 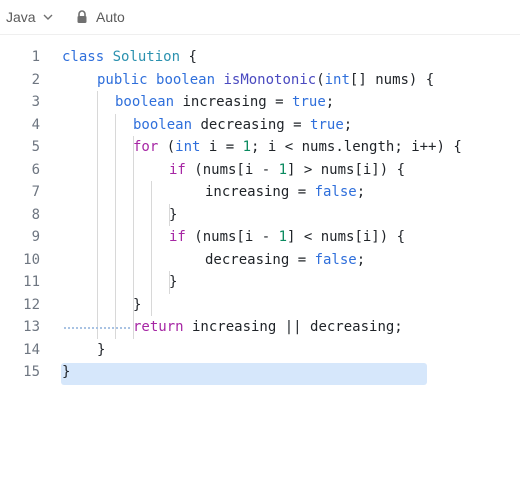 I want to click on code-text: if (nums[i - 1] < nums[i]) {, so click(x=287, y=237).